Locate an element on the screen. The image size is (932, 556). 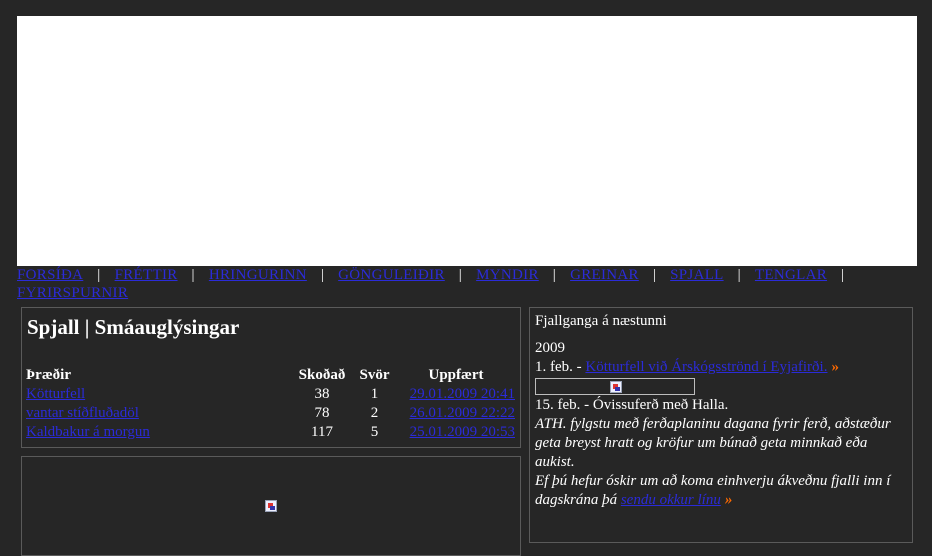
updated-link: 25.01.2009 20:53 is located at coordinates (462, 432).